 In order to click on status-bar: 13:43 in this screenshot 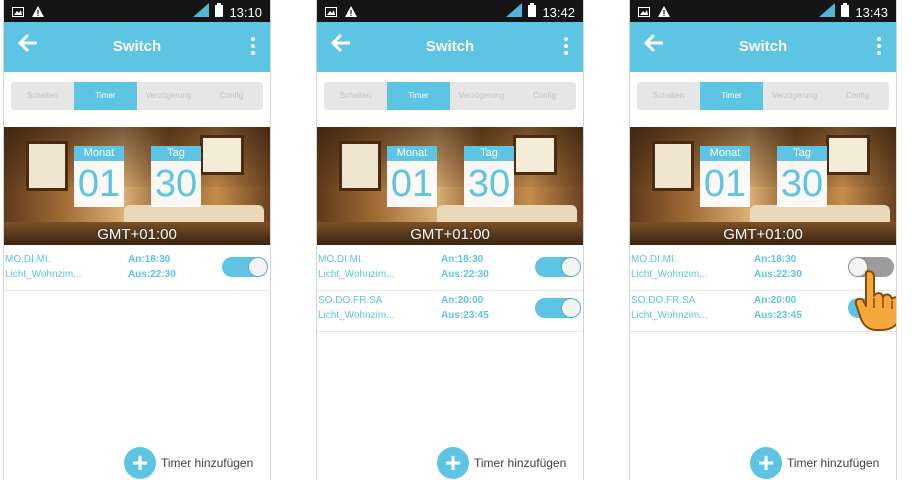, I will do `click(763, 11)`.